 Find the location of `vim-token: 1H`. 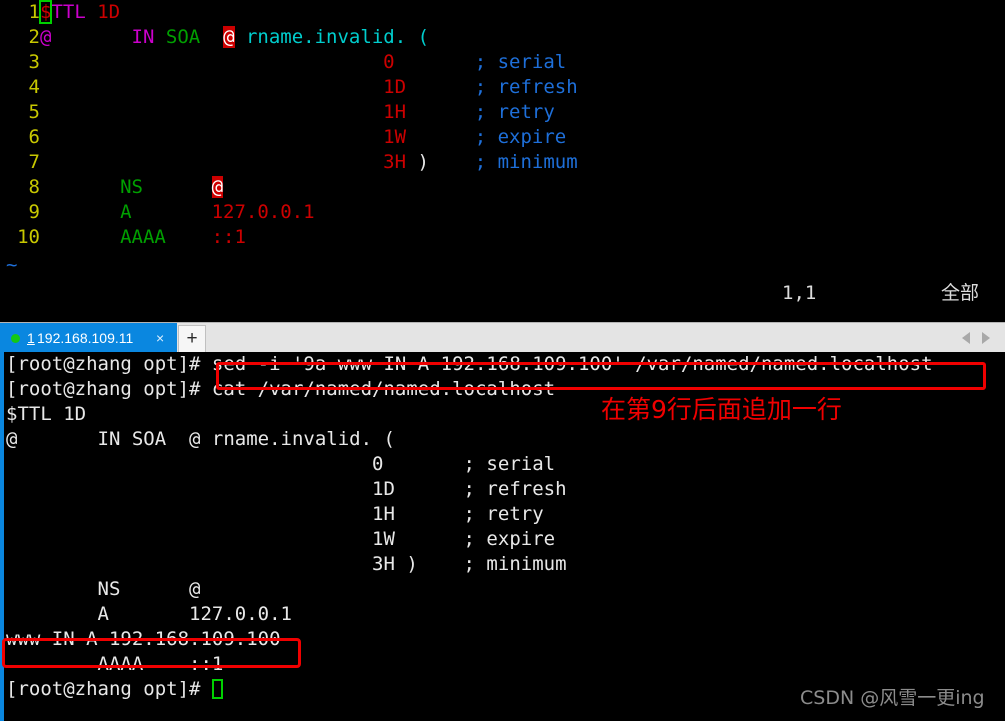

vim-token: 1H is located at coordinates (395, 112).